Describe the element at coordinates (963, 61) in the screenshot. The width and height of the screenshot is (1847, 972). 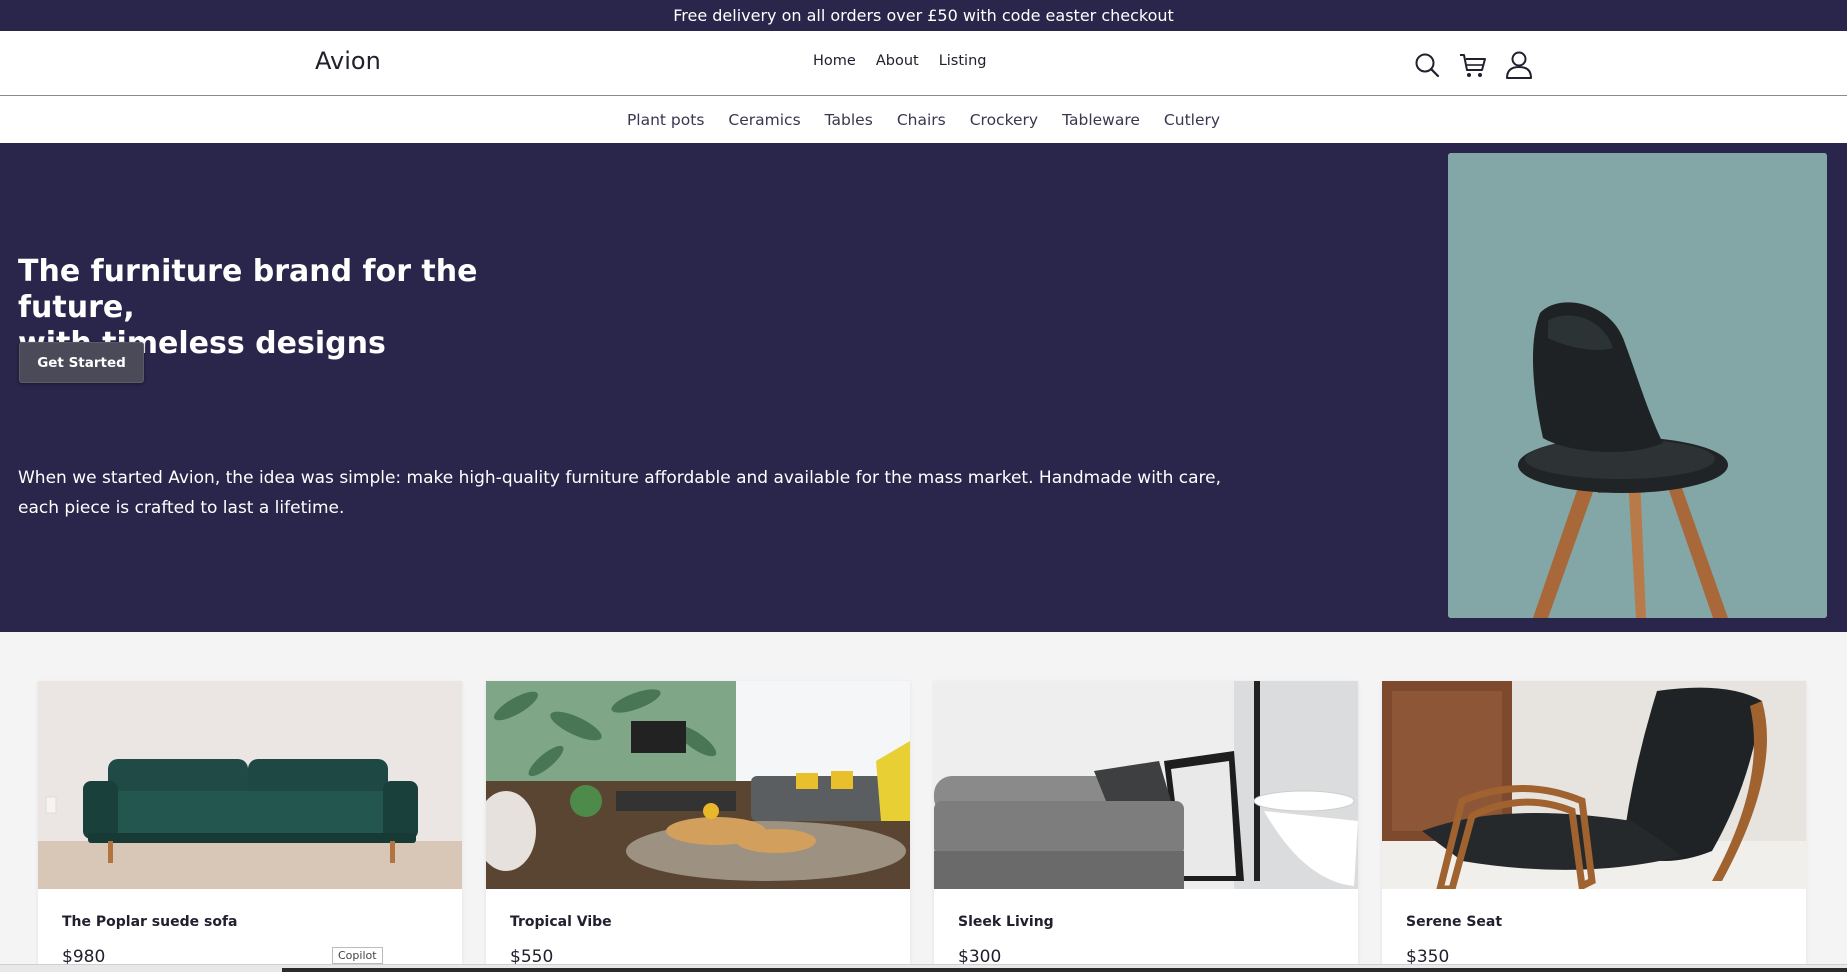
I see `nav-listing-link: Listing` at that location.